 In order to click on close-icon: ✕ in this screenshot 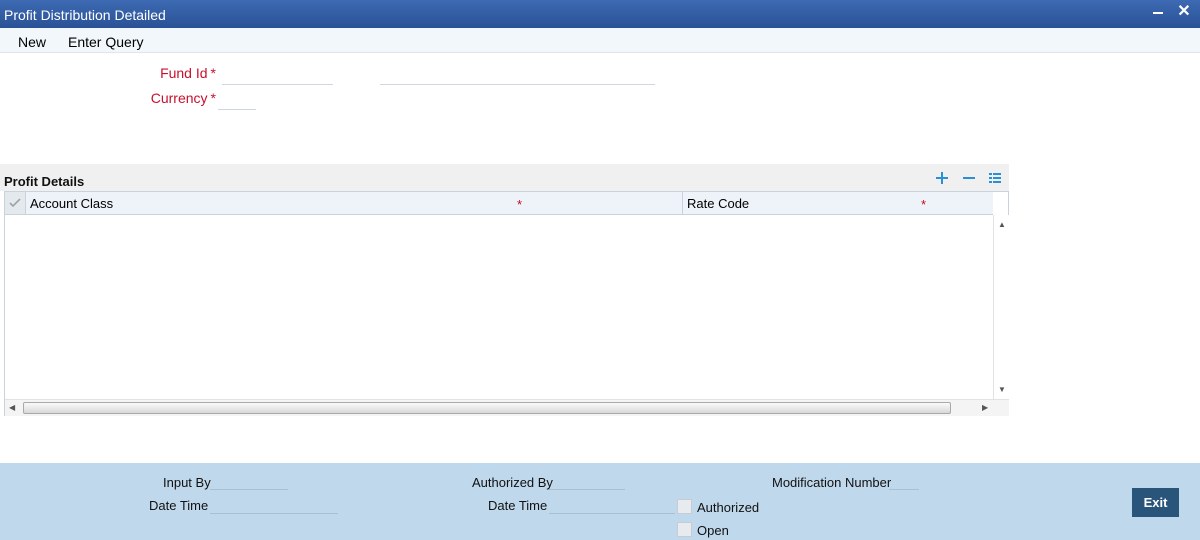, I will do `click(1184, 12)`.